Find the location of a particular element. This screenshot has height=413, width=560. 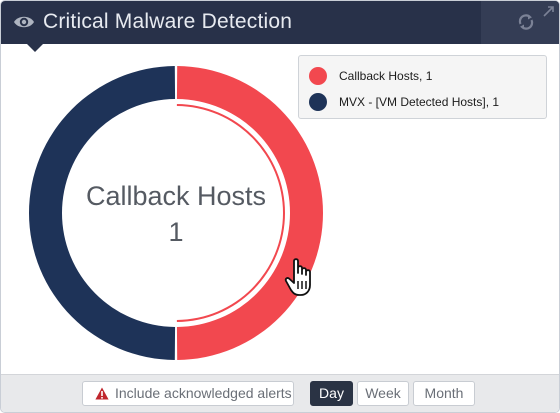

legend-swatch-mvx-vm-detected is located at coordinates (318, 102).